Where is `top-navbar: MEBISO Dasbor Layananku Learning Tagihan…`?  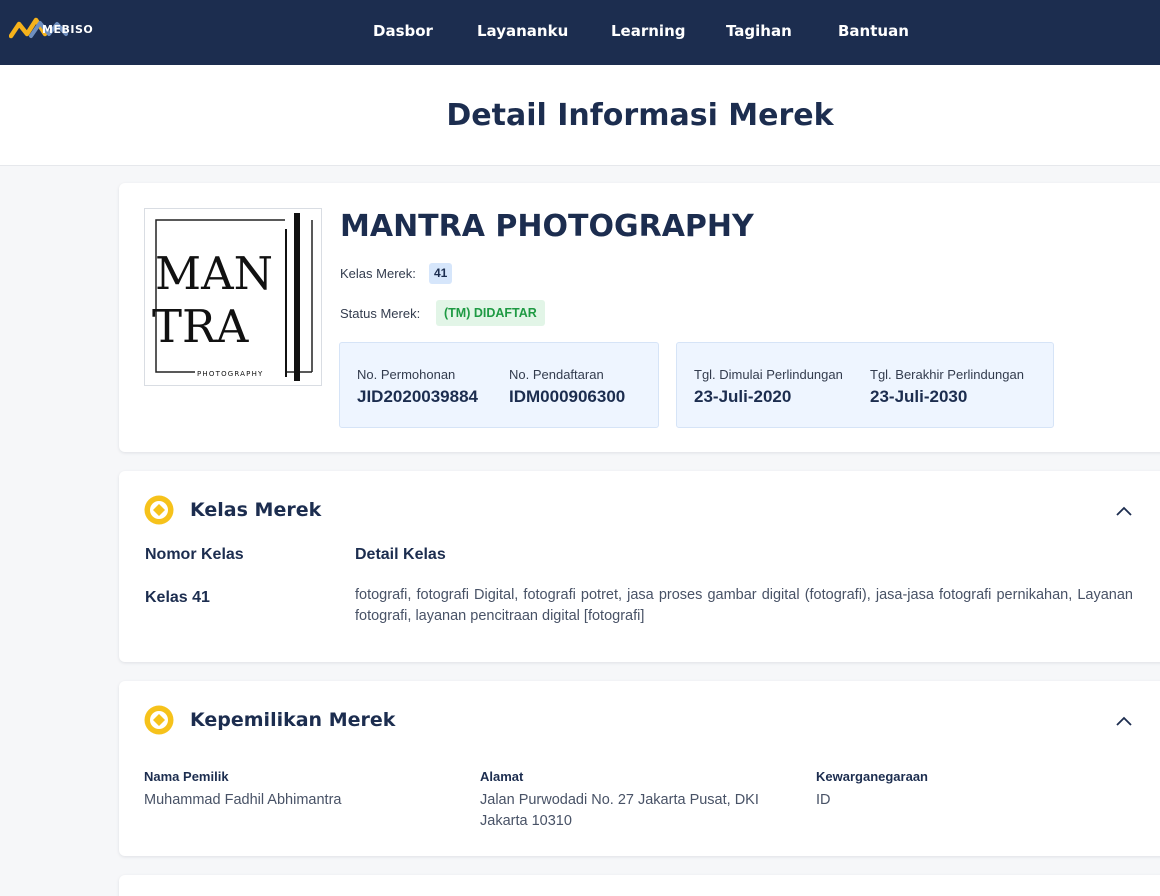
top-navbar: MEBISO Dasbor Layananku Learning Tagihan… is located at coordinates (580, 32).